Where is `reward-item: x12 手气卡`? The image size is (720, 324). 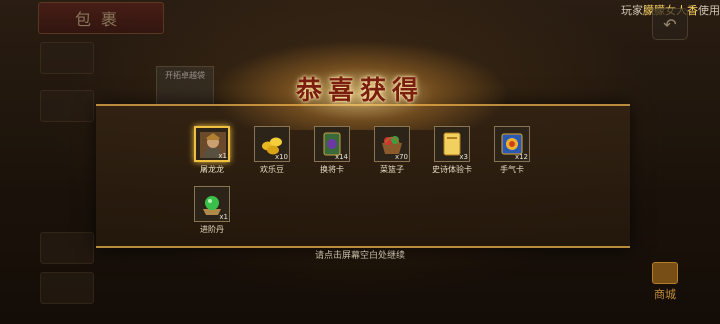 reward-item: x12 手气卡 is located at coordinates (512, 150).